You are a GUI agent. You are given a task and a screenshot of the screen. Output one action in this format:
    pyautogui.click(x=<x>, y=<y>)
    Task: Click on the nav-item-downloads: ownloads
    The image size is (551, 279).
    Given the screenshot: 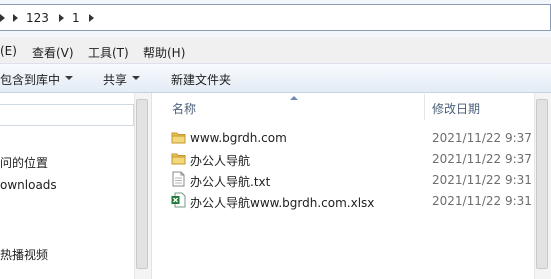 What is the action you would take?
    pyautogui.click(x=28, y=185)
    